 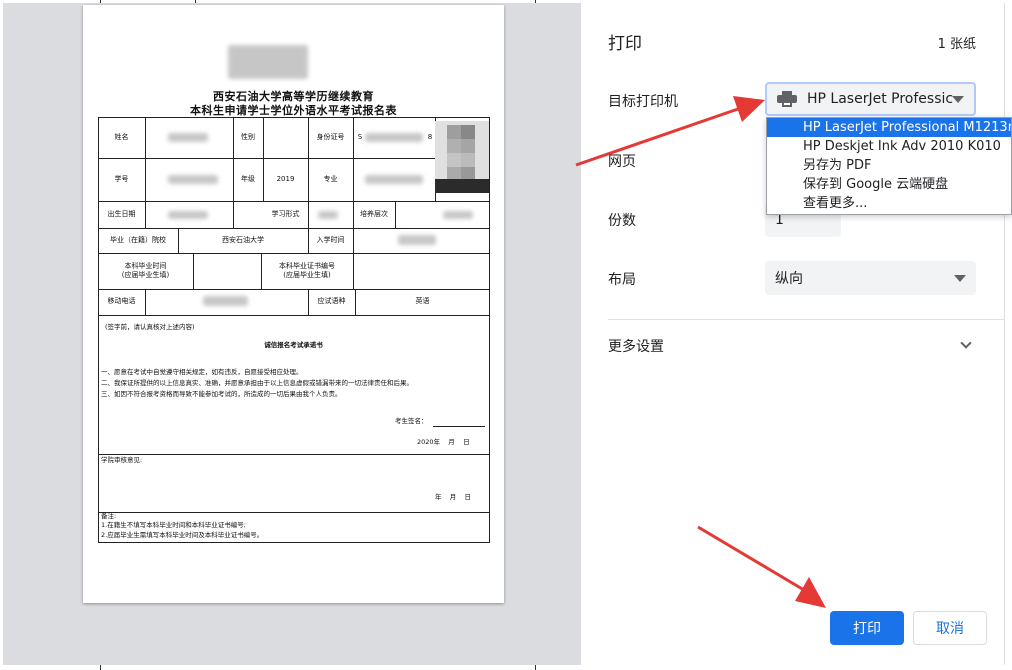 What do you see at coordinates (248, 136) in the screenshot?
I see `label-gender: 性别` at bounding box center [248, 136].